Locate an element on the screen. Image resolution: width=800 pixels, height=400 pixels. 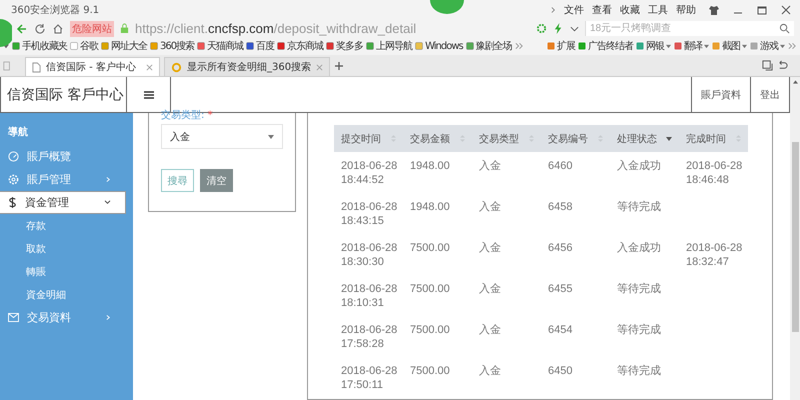
toolbar-button: 网银 is located at coordinates (655, 46).